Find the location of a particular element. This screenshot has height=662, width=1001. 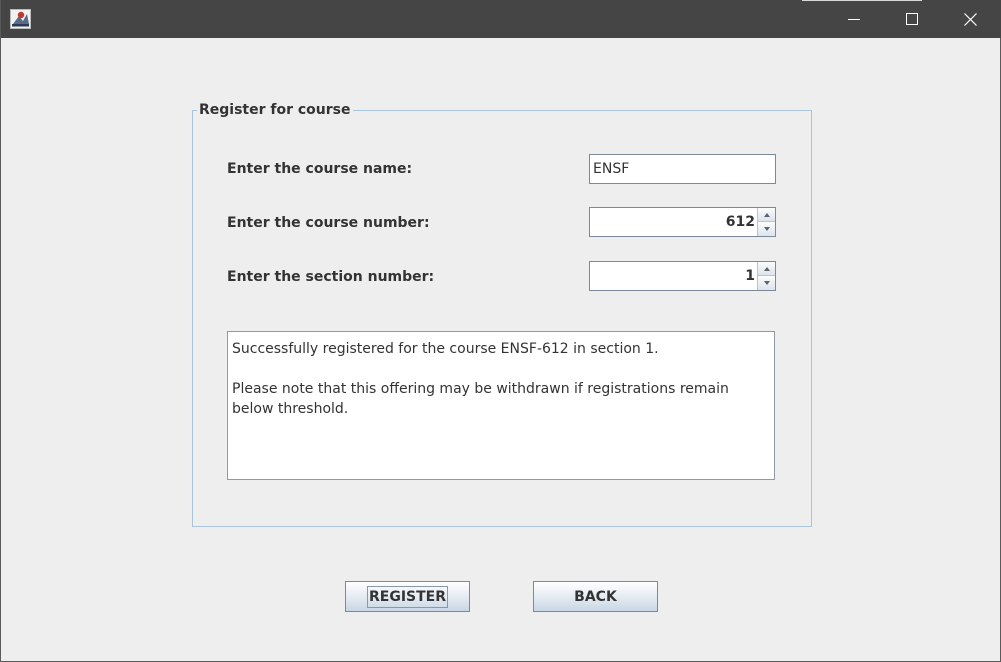

back-button: BACK is located at coordinates (595, 596).